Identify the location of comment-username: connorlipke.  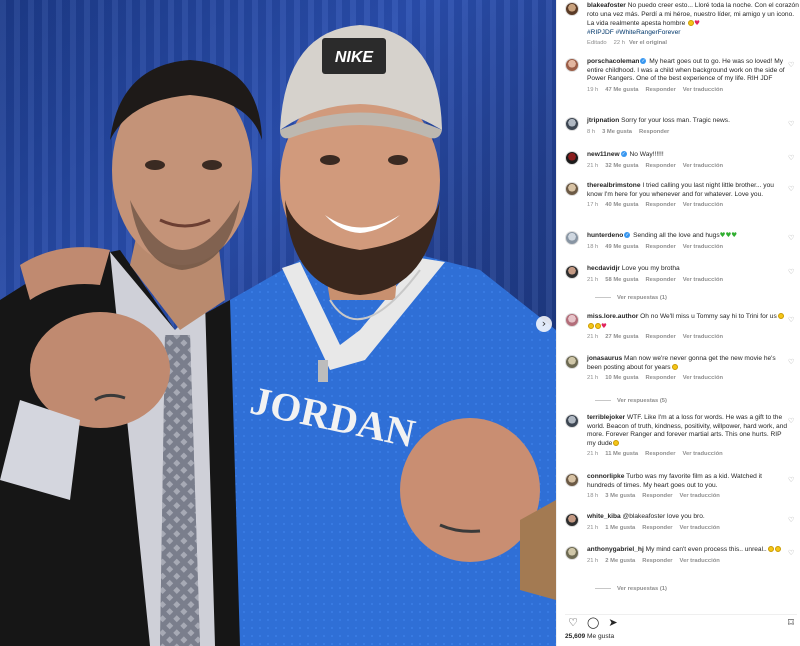
(605, 476).